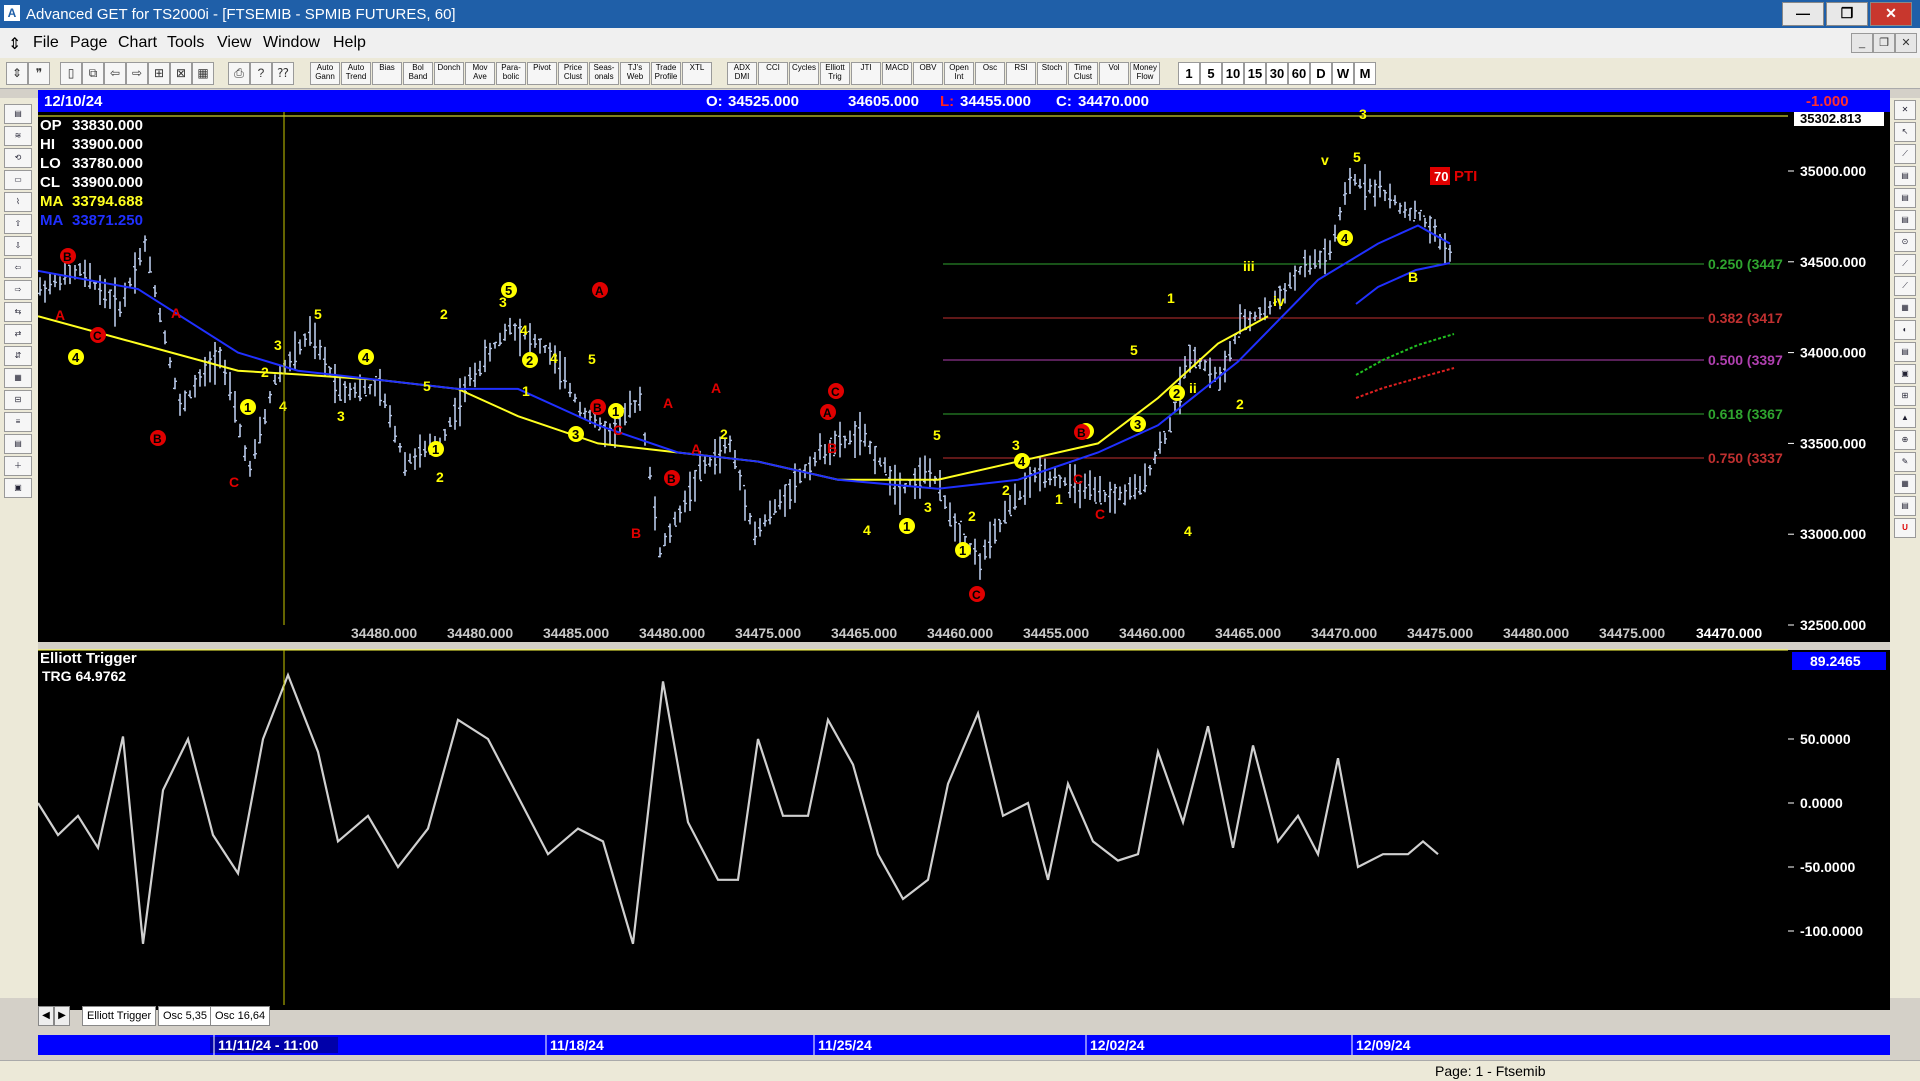 The height and width of the screenshot is (1081, 1920). I want to click on grid-icon: ▦, so click(203, 73).